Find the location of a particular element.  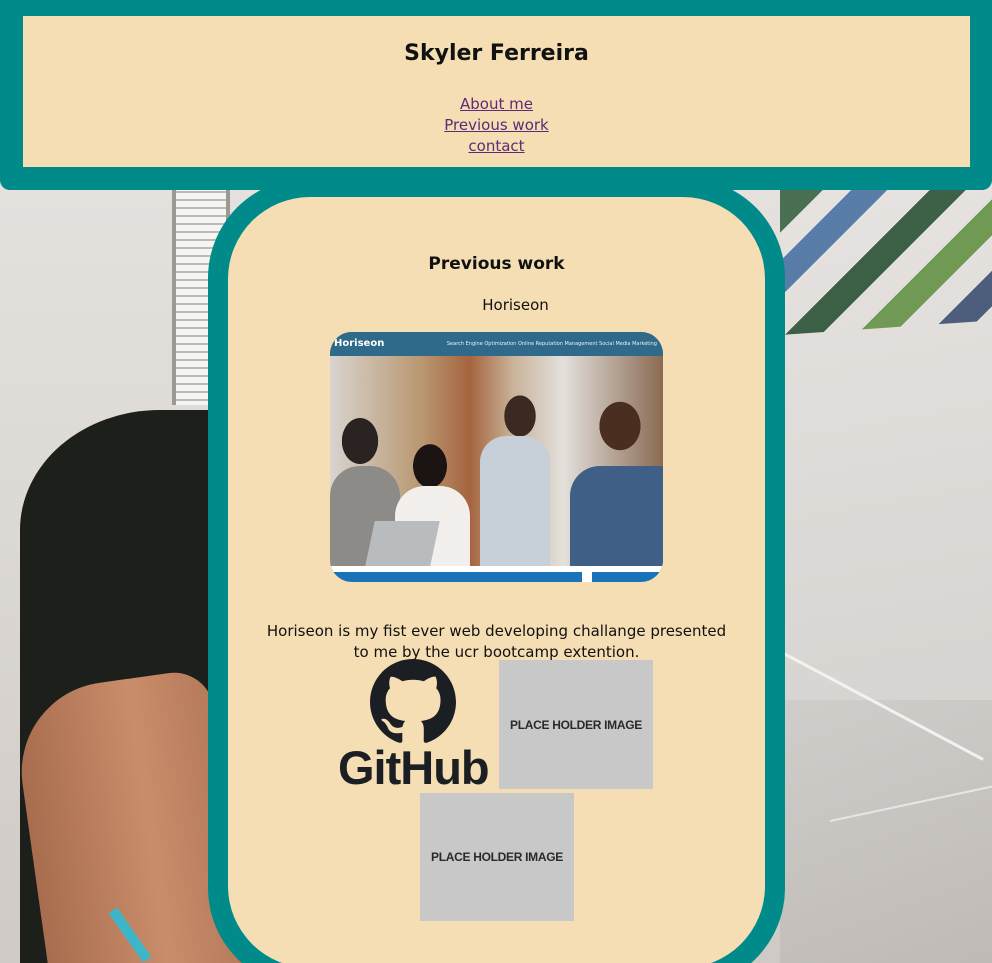

screenshot-brand: Horiseon is located at coordinates (359, 343).